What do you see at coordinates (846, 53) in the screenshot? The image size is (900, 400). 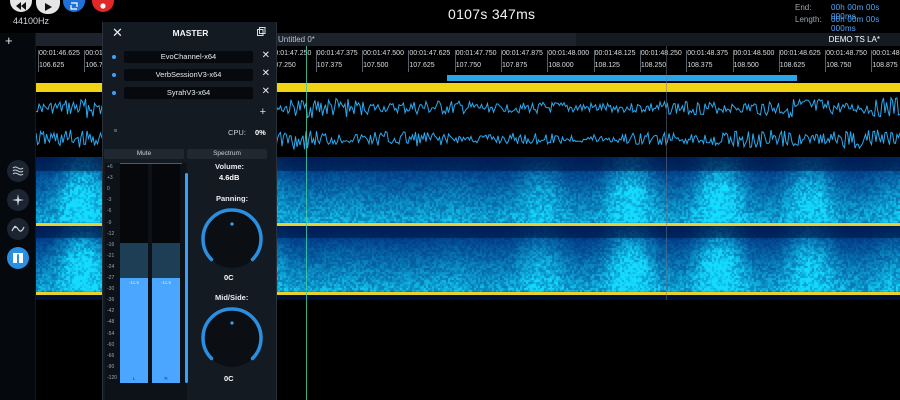 I see `tick-label-time: 00:01:48.750` at bounding box center [846, 53].